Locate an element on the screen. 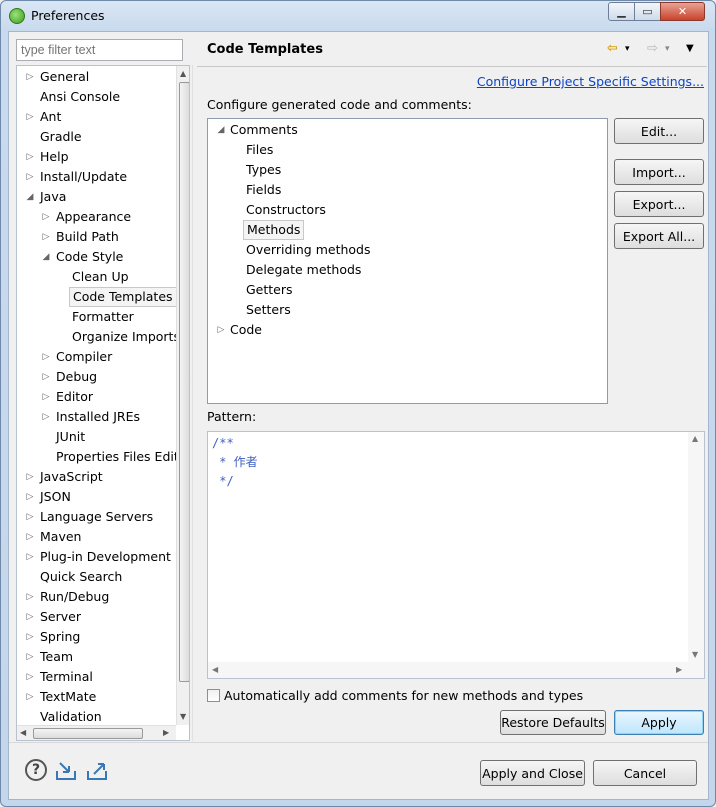  sidebar-item: Ansi Console is located at coordinates (97, 97).